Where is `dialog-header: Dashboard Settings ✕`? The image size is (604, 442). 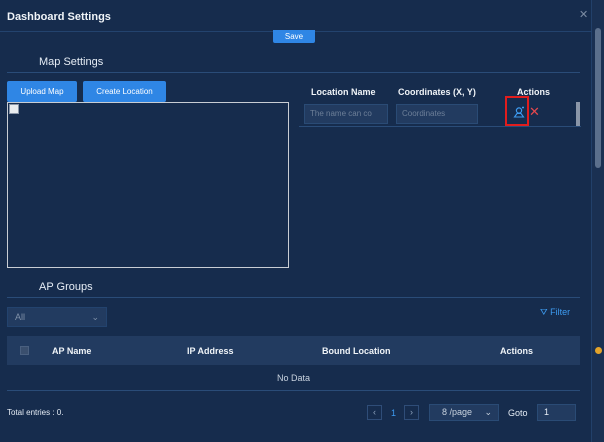
dialog-header: Dashboard Settings ✕ is located at coordinates (296, 16).